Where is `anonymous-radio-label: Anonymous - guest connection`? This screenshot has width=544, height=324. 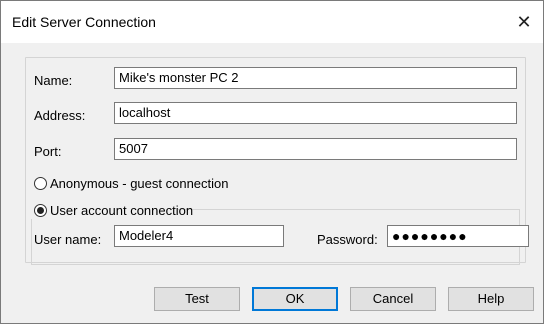
anonymous-radio-label: Anonymous - guest connection is located at coordinates (139, 183).